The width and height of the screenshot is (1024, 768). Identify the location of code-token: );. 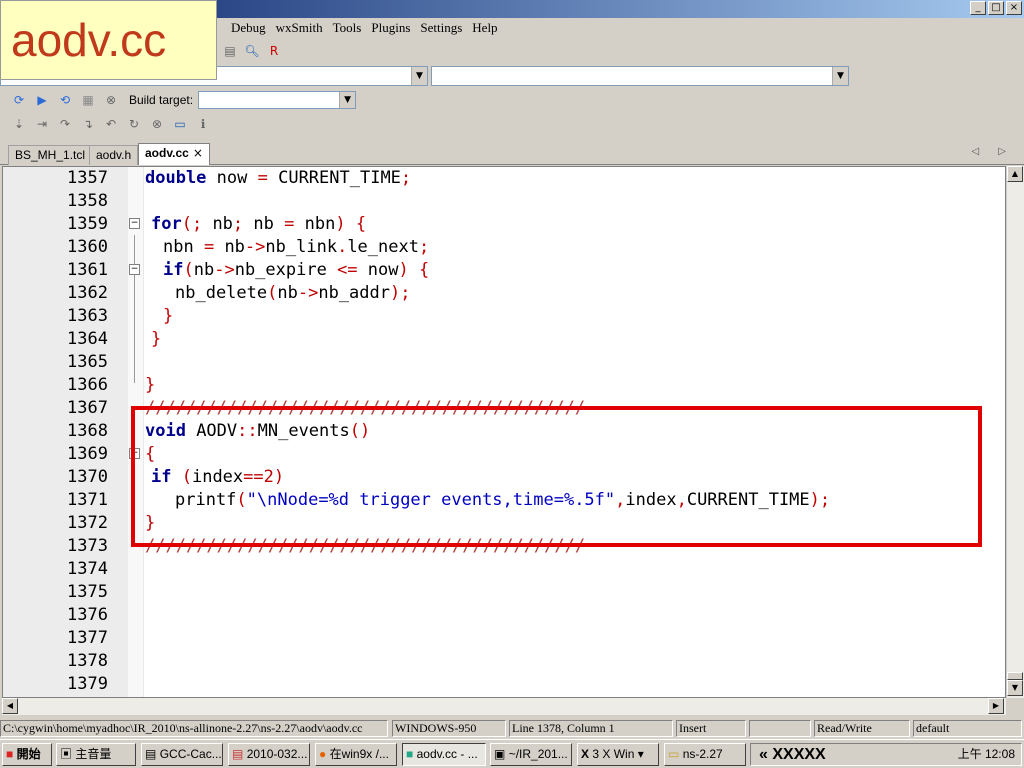
(400, 293).